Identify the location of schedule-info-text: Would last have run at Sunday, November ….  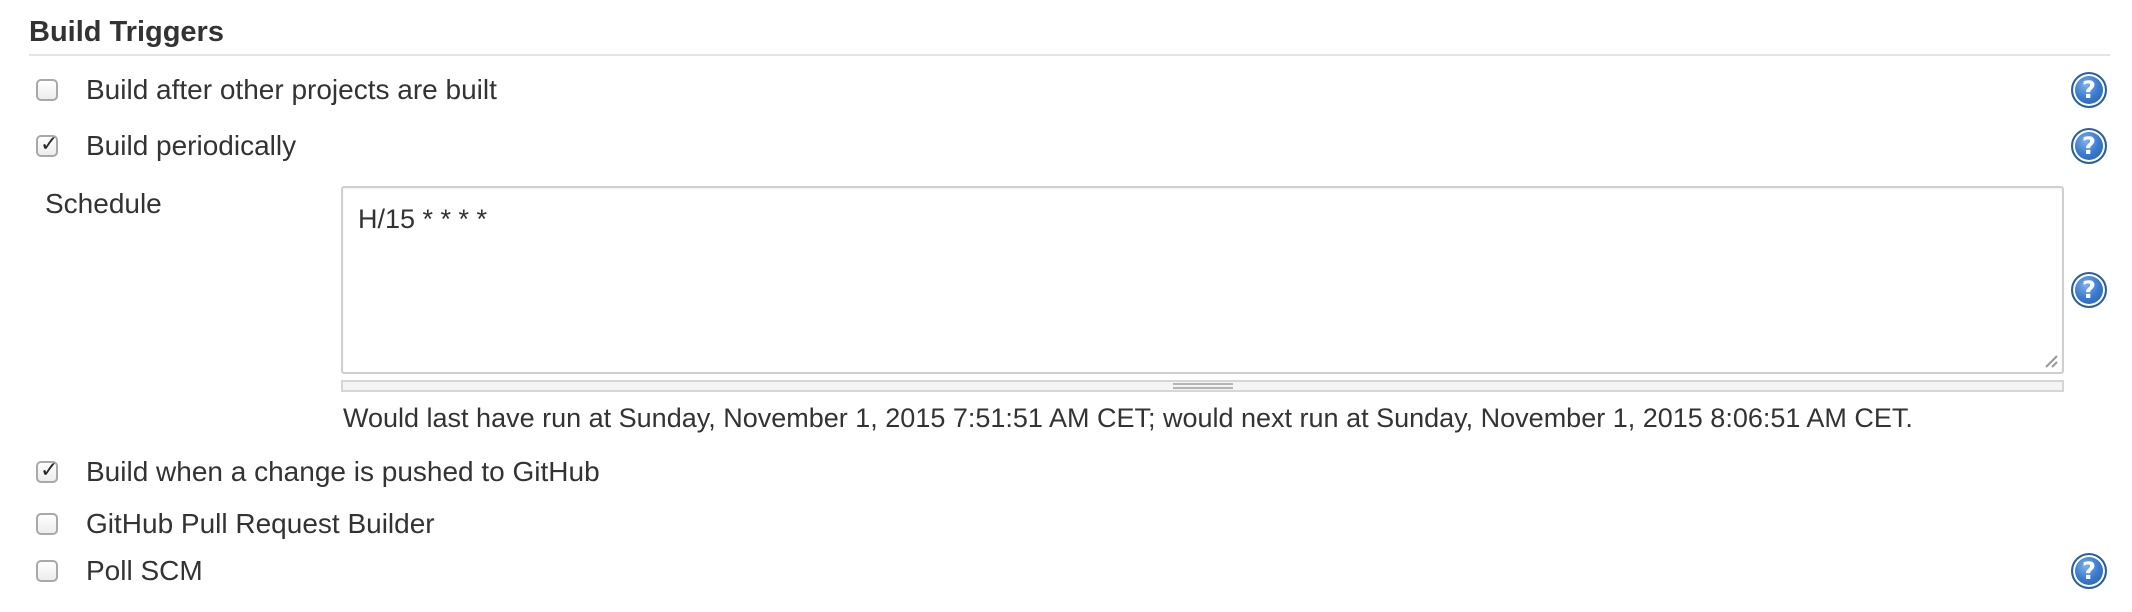
(1128, 418).